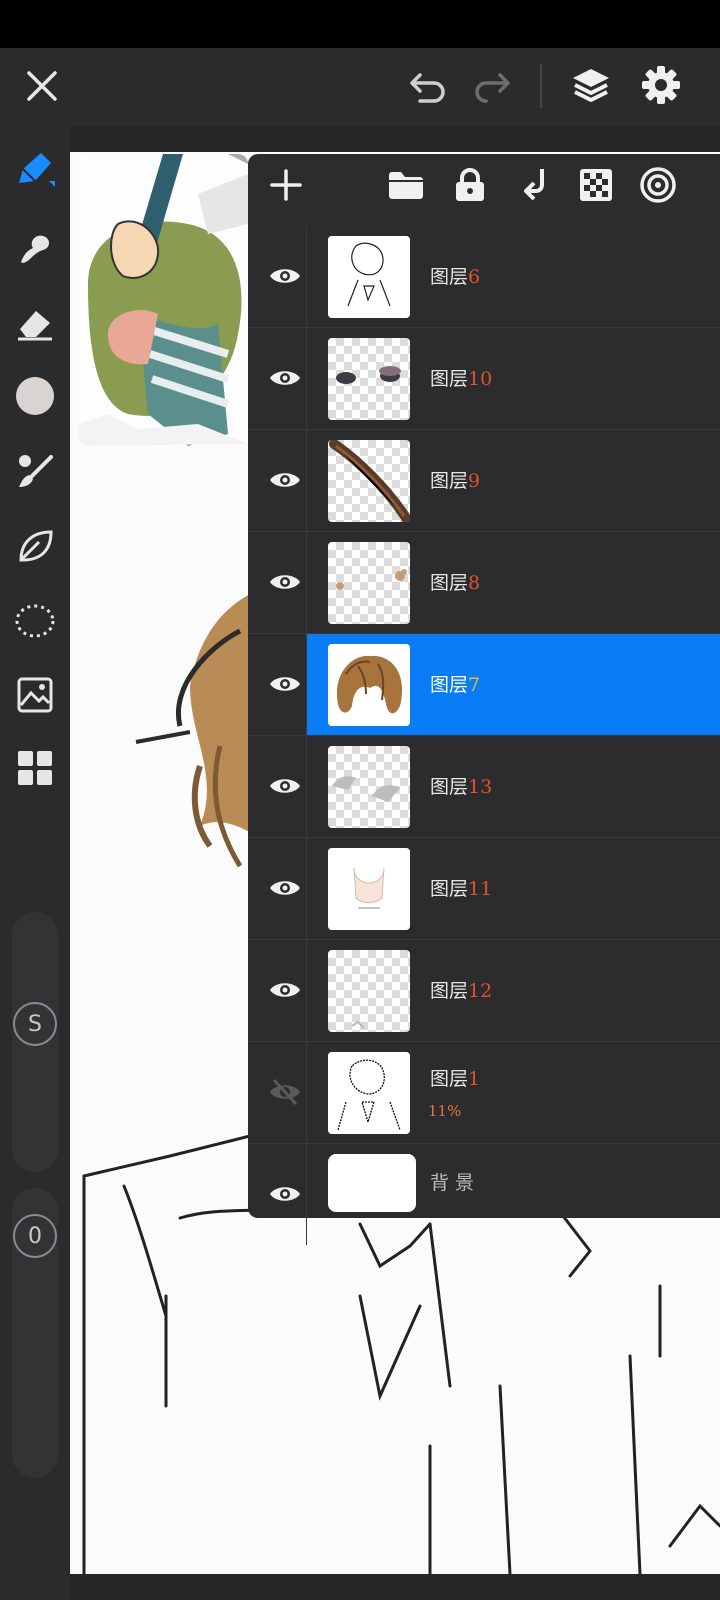 This screenshot has width=720, height=1600. What do you see at coordinates (474, 685) in the screenshot?
I see `layer-number: 7` at bounding box center [474, 685].